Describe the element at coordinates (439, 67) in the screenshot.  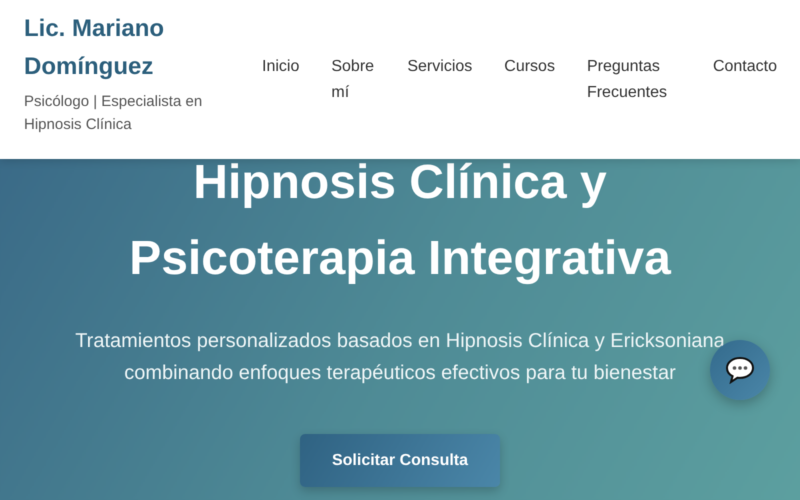
I see `nav-link: Servicios` at that location.